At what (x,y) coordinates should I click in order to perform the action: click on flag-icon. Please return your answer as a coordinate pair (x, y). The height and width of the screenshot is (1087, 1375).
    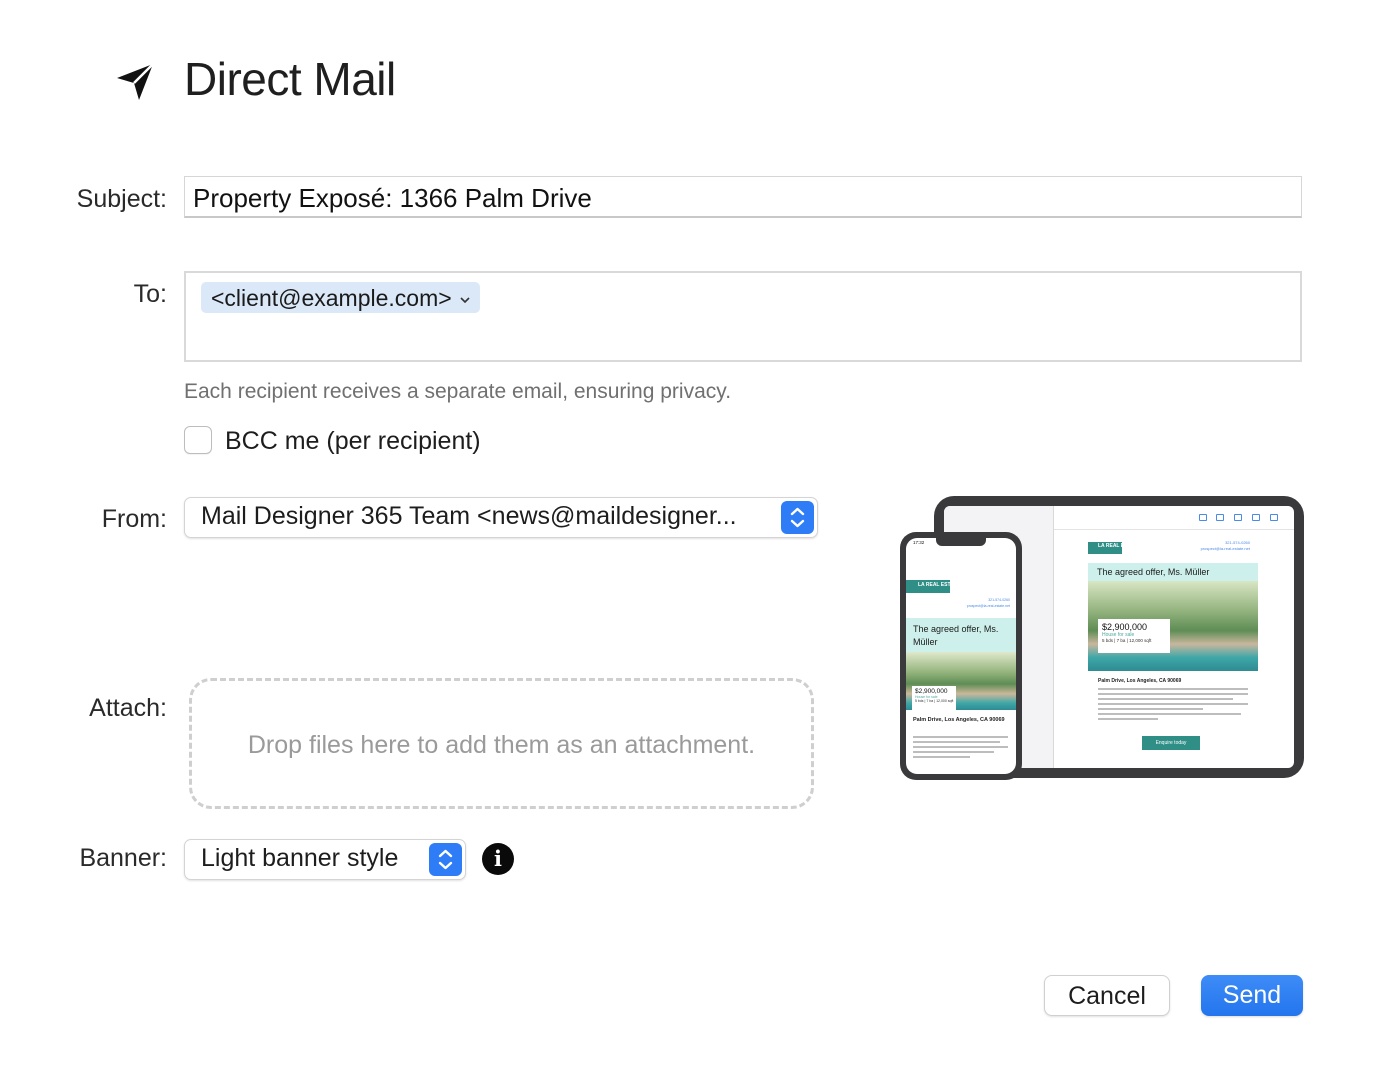
    Looking at the image, I should click on (1203, 517).